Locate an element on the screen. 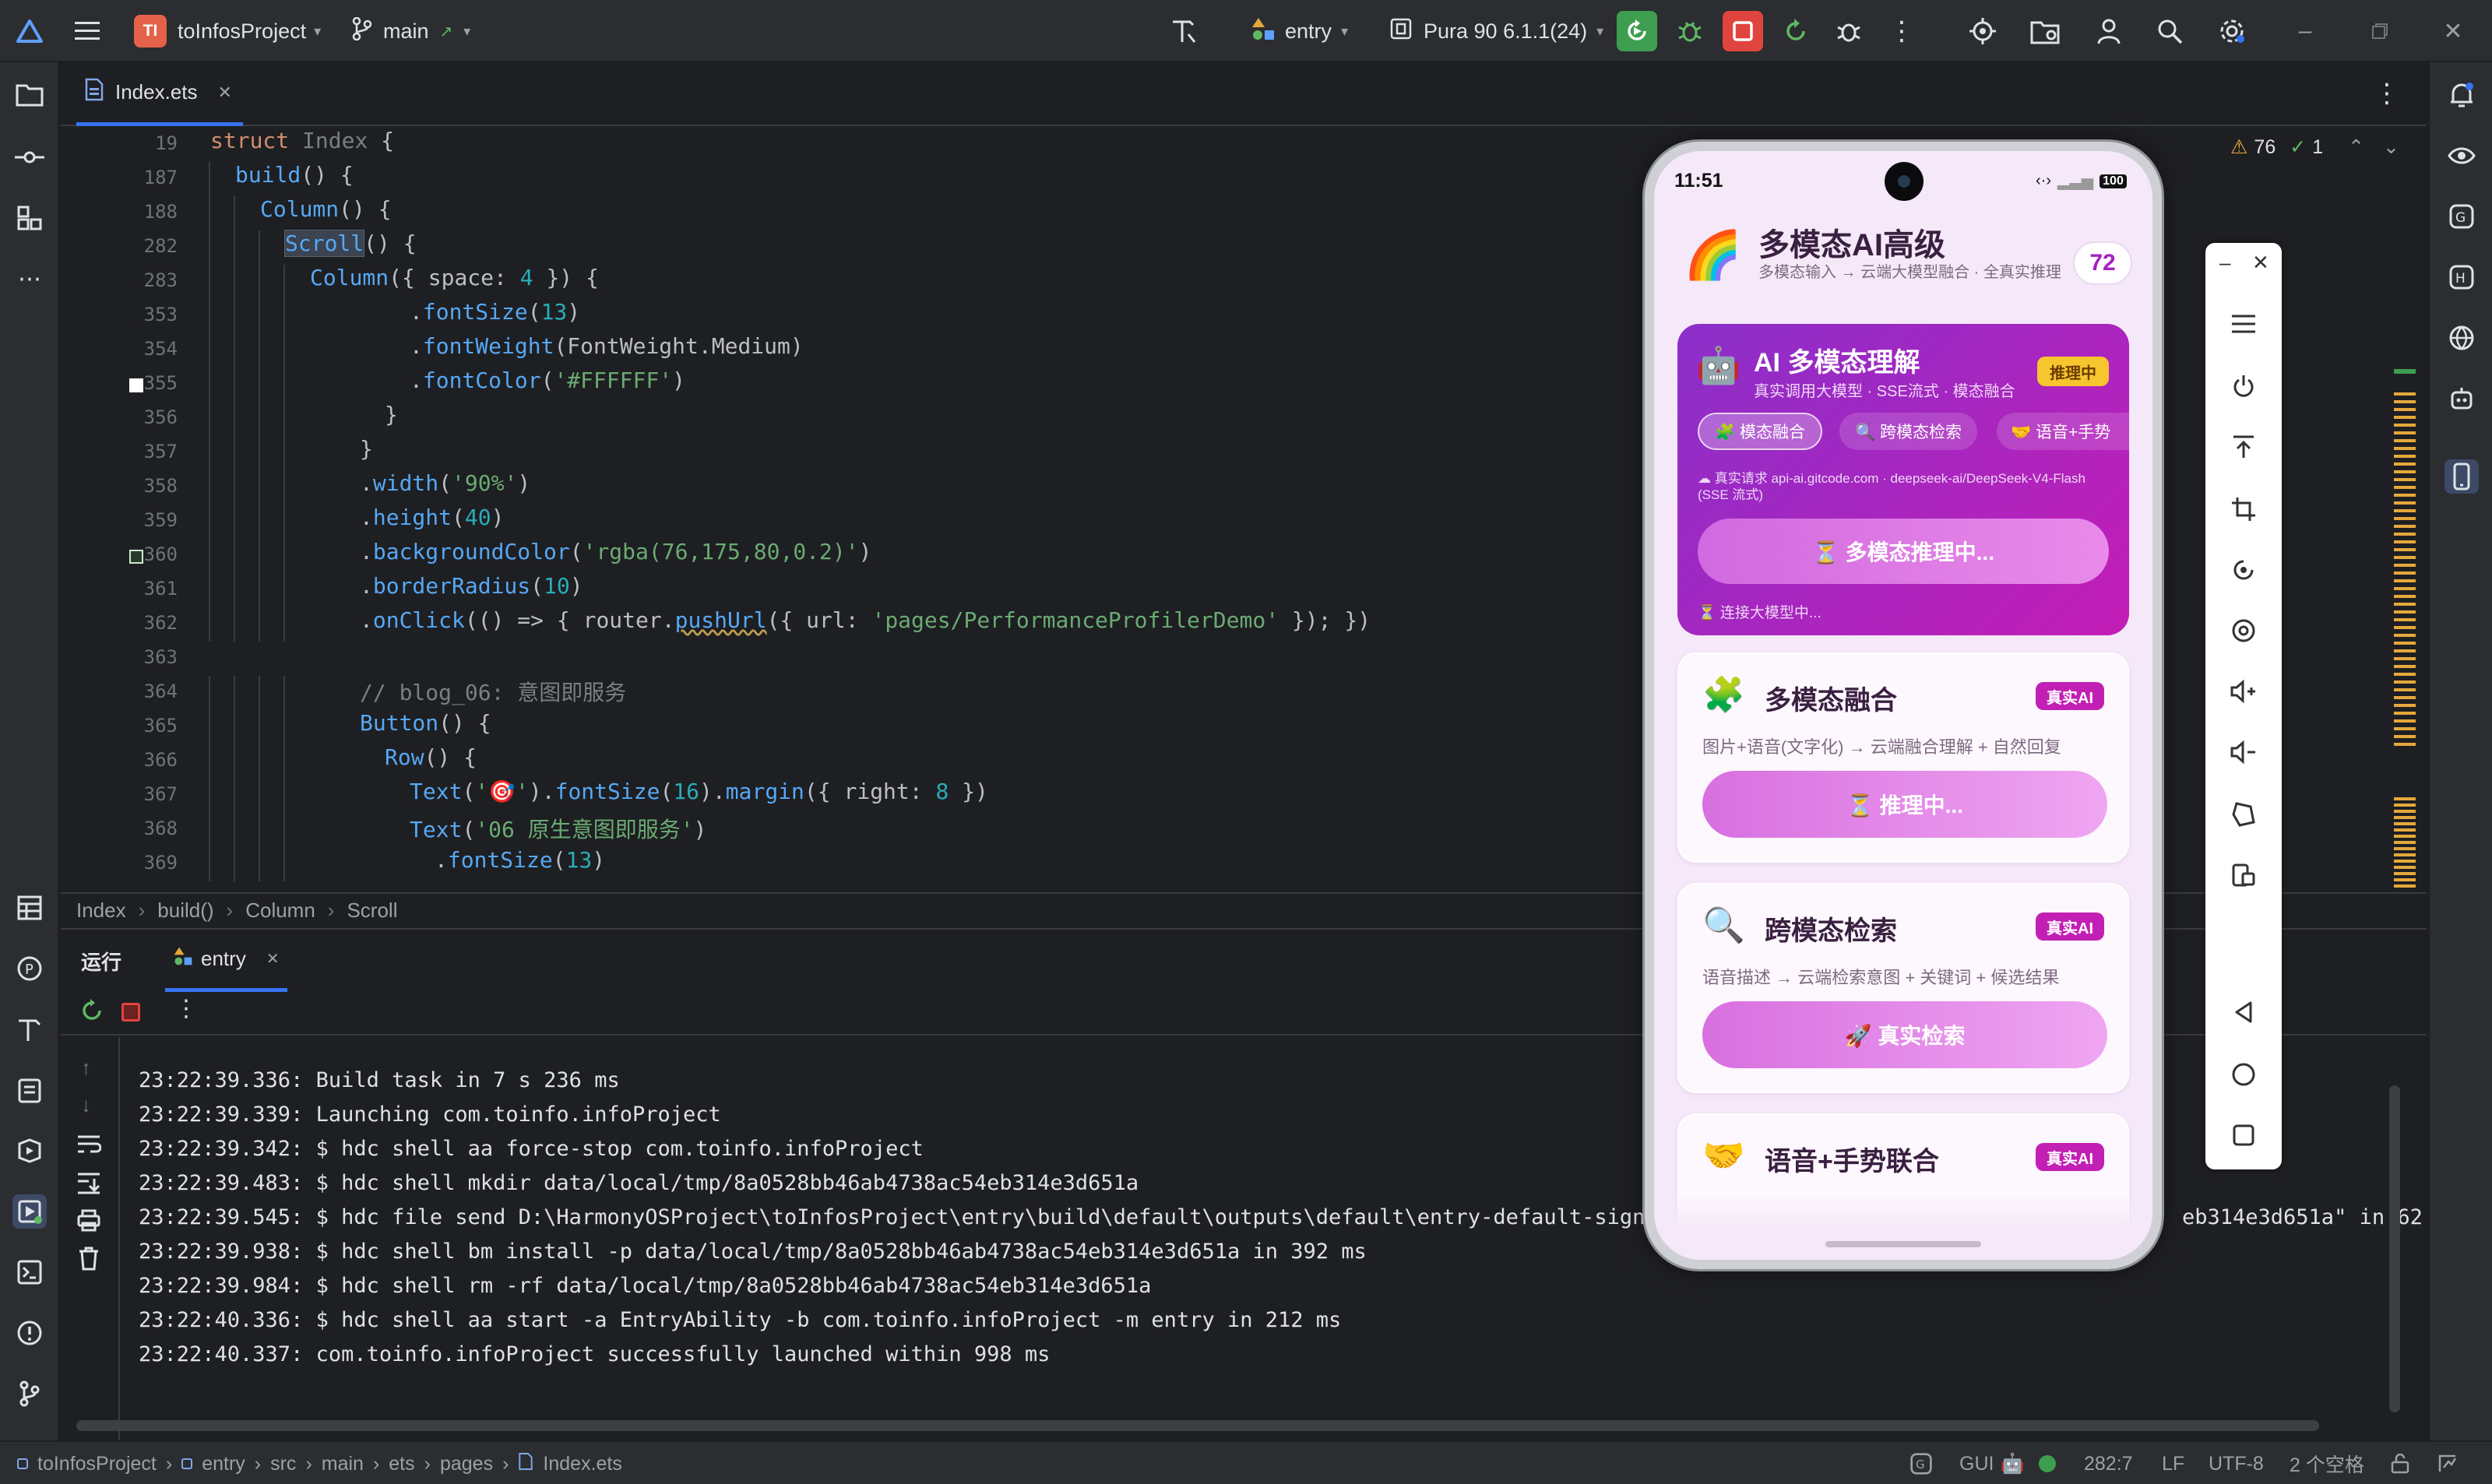 The image size is (2492, 1484). more-horizontal-icon: ⋯ is located at coordinates (30, 279).